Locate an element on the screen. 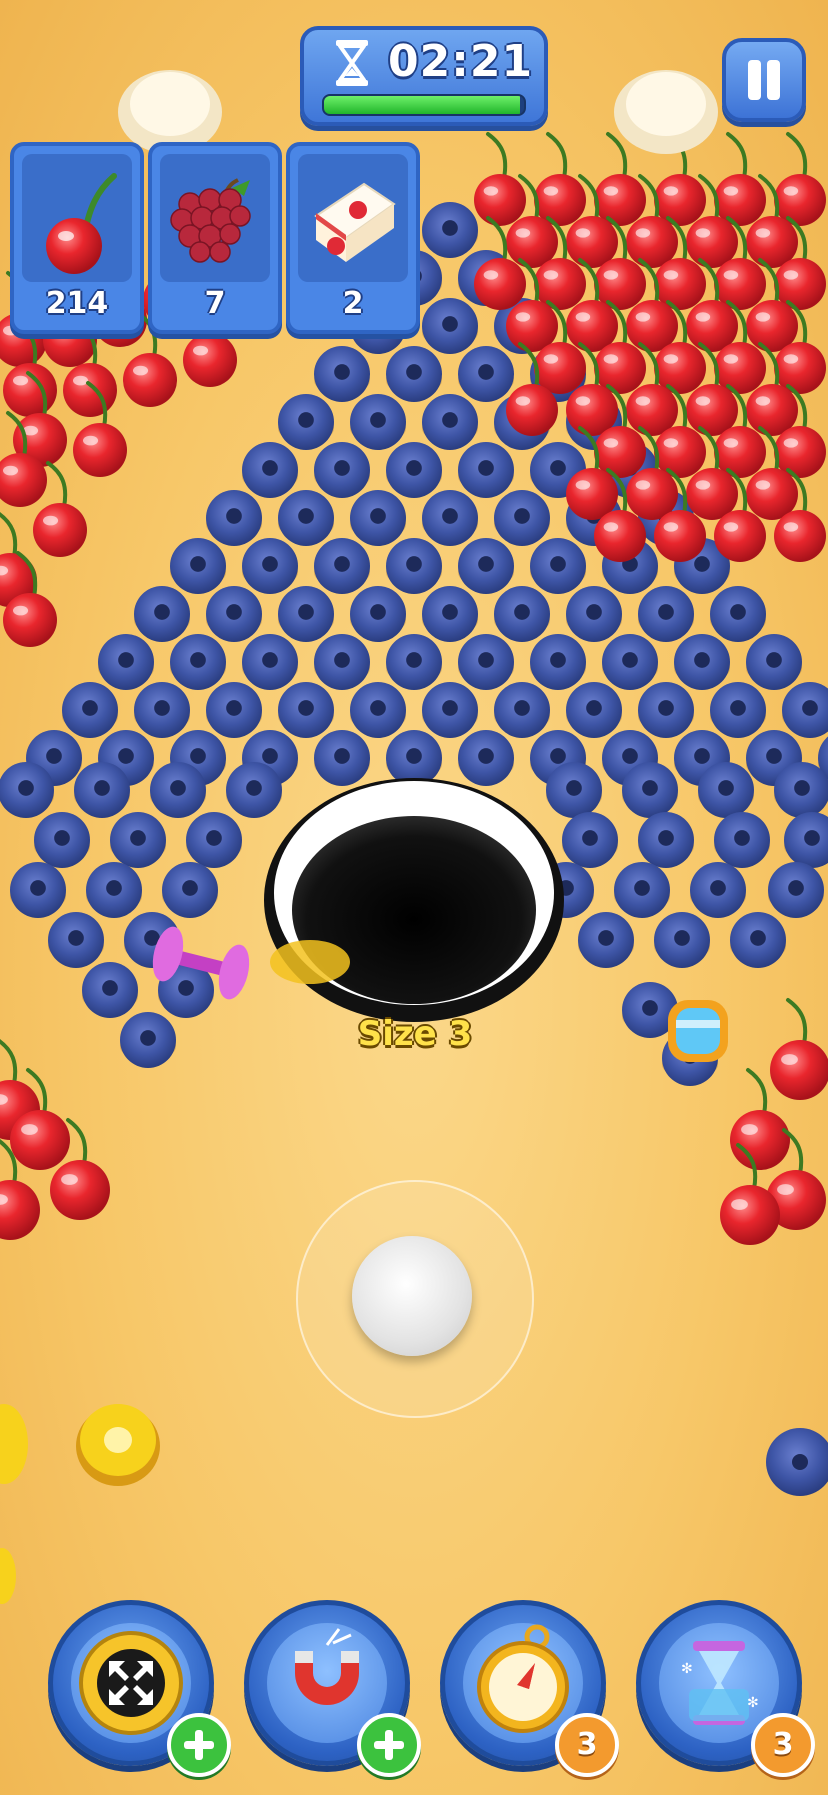  booster-compass-count: 3 is located at coordinates (587, 1745).